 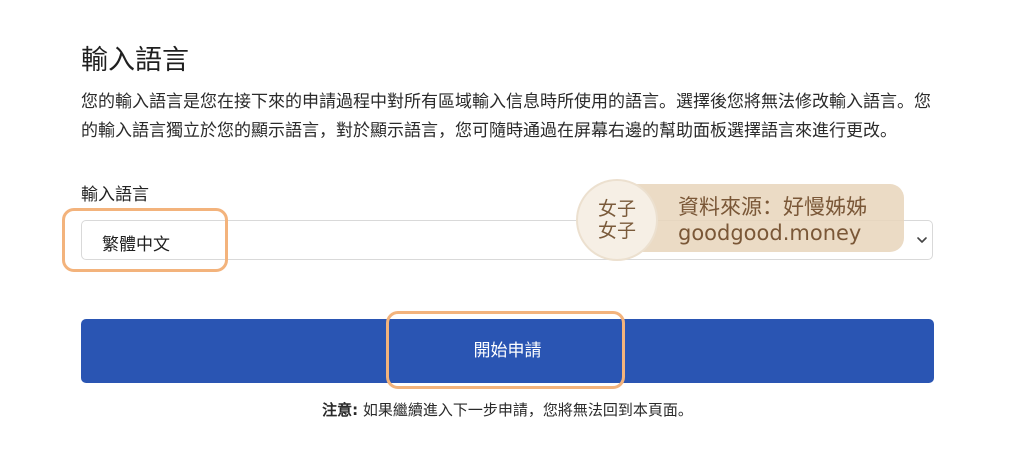 What do you see at coordinates (770, 233) in the screenshot?
I see `watermark-site: goodgood.money` at bounding box center [770, 233].